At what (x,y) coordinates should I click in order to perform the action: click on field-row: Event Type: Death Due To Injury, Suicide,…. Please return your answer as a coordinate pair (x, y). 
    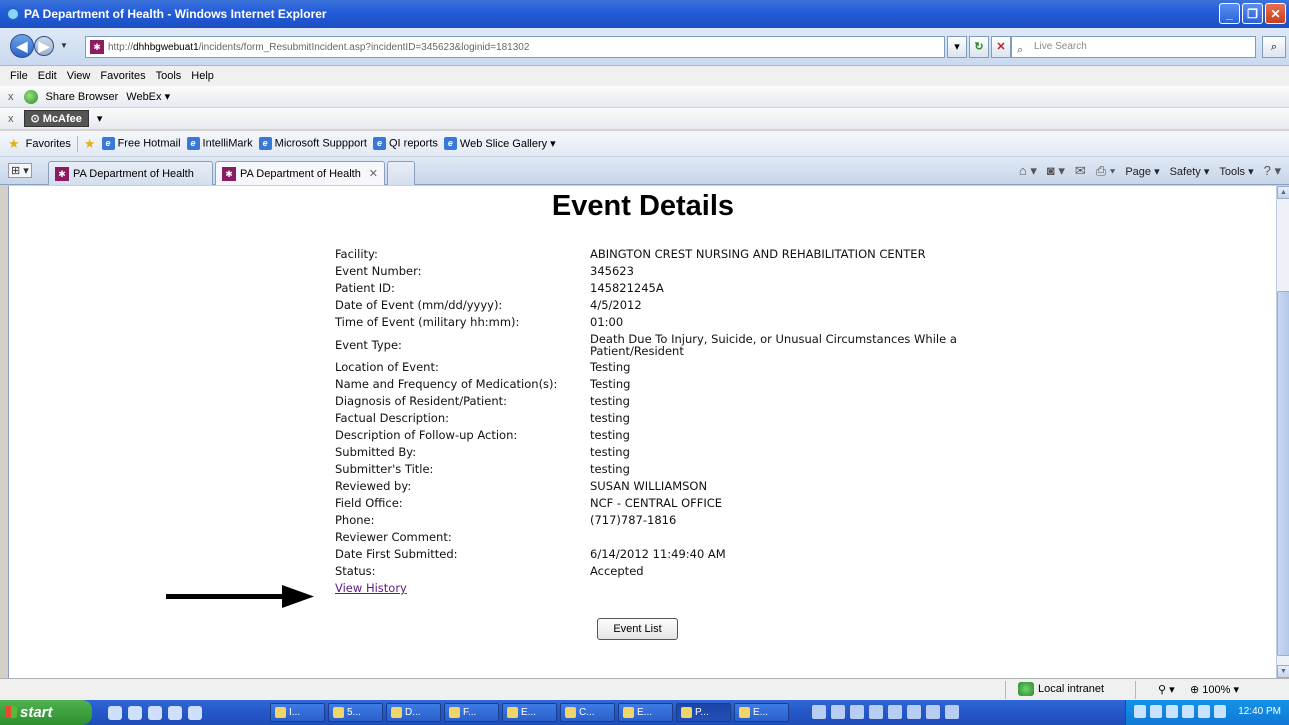
    Looking at the image, I should click on (660, 345).